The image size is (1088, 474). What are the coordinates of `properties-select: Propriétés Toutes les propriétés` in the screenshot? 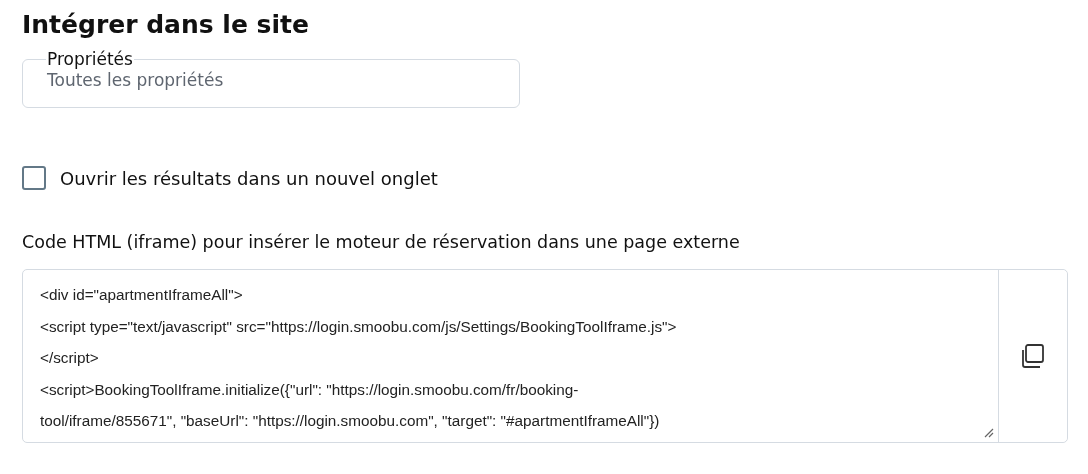 It's located at (271, 80).